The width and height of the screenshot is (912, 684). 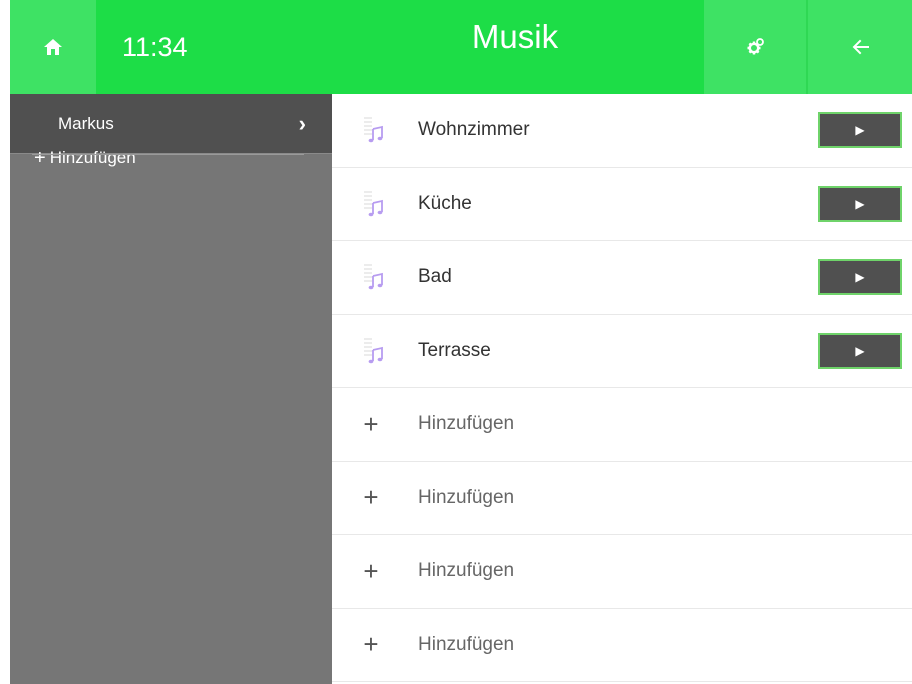 What do you see at coordinates (445, 203) in the screenshot?
I see `room-label: Küche` at bounding box center [445, 203].